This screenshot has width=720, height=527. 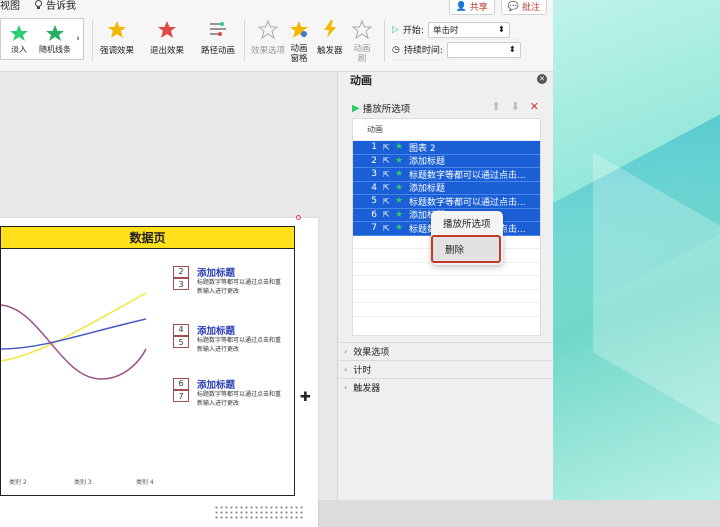 What do you see at coordinates (374, 174) in the screenshot?
I see `item-number: 3` at bounding box center [374, 174].